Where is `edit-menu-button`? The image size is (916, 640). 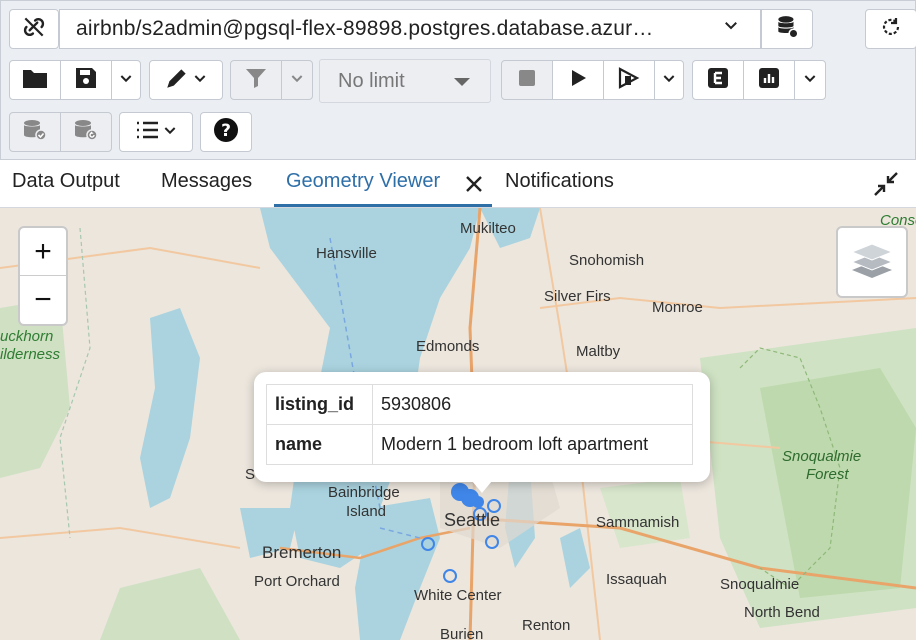
edit-menu-button is located at coordinates (186, 80).